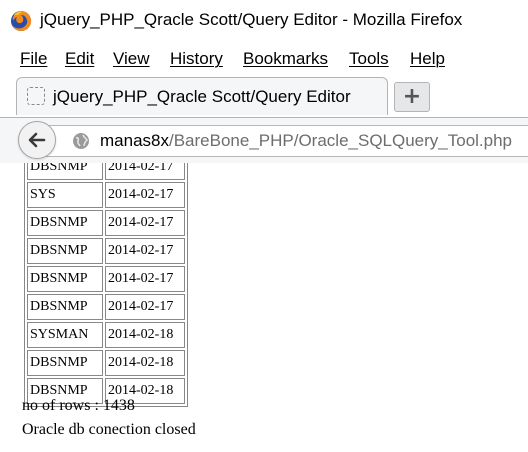 The height and width of the screenshot is (452, 528). Describe the element at coordinates (21, 20) in the screenshot. I see `firefox-icon` at that location.